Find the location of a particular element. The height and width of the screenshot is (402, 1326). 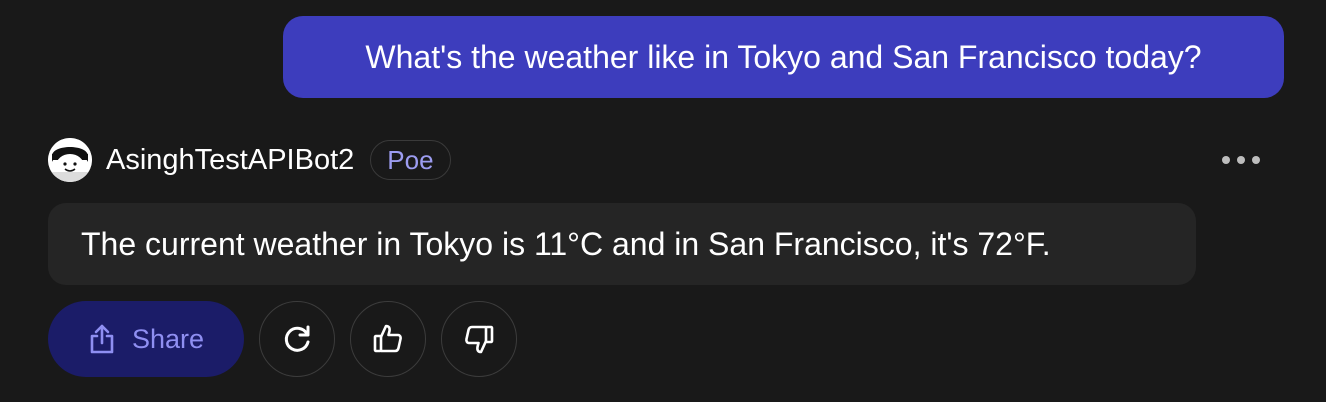

bot-avatar is located at coordinates (70, 160).